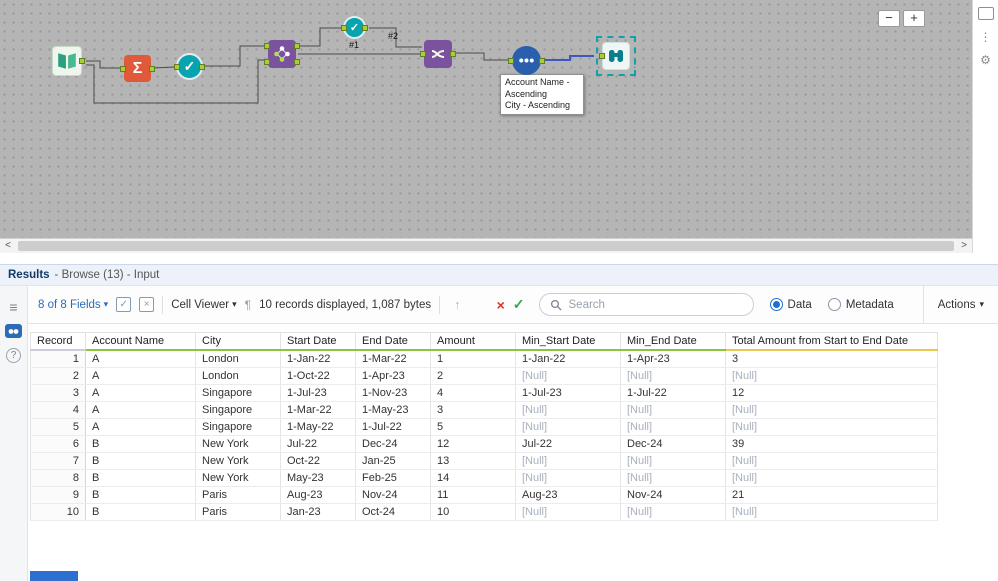 The width and height of the screenshot is (998, 581). What do you see at coordinates (484, 444) in the screenshot?
I see `table-row: 6 B New York Jul-22 Dec-24 12 Jul-22 Dec-24 39` at bounding box center [484, 444].